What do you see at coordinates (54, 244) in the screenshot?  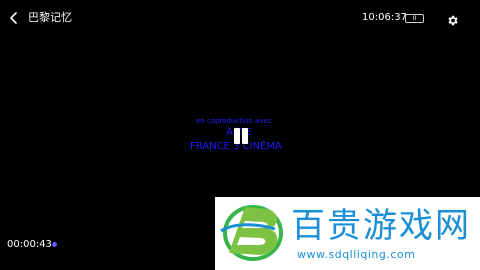 I see `seek-handle` at bounding box center [54, 244].